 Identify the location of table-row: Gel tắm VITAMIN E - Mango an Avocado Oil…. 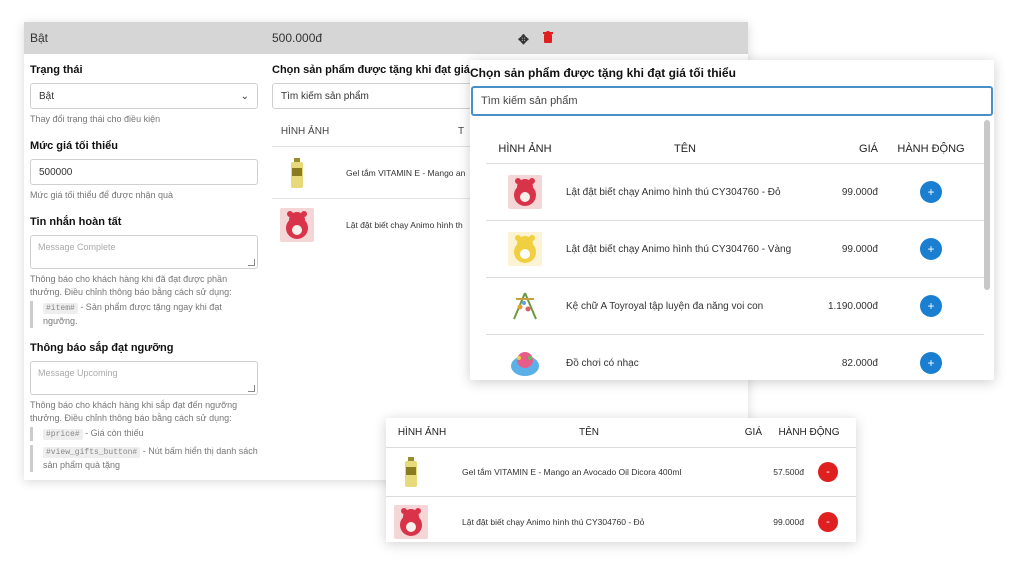
(621, 472).